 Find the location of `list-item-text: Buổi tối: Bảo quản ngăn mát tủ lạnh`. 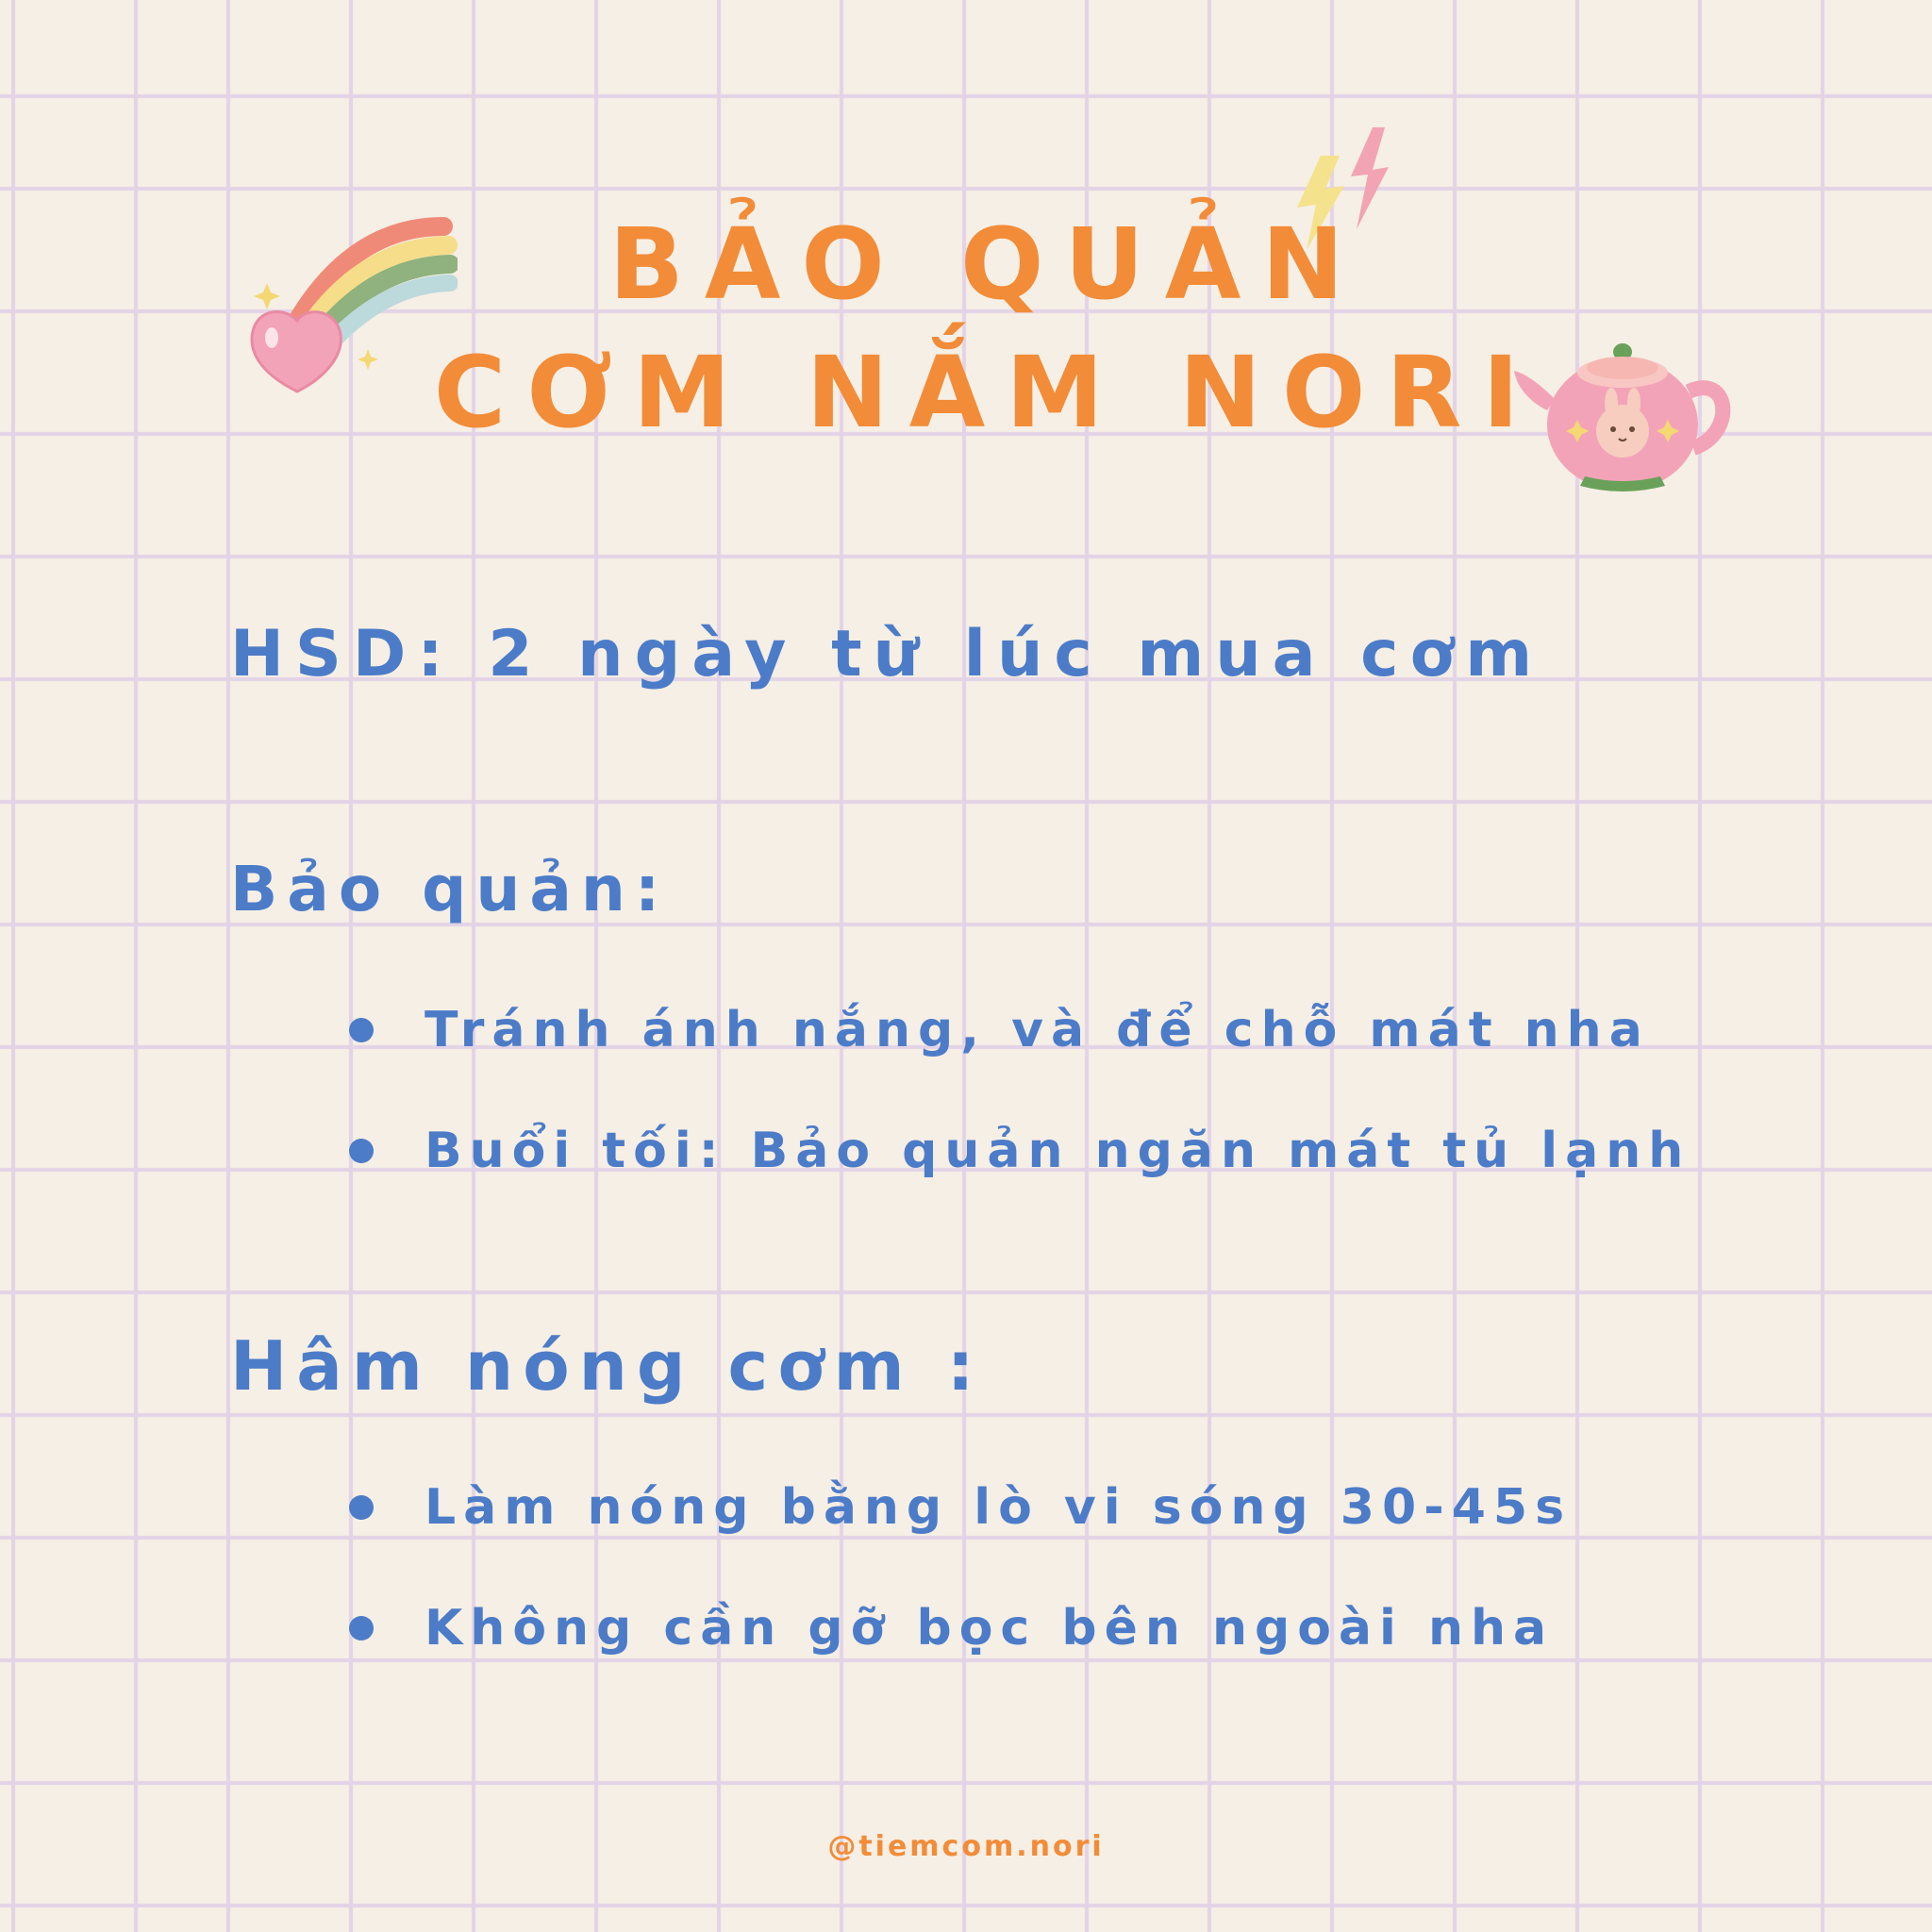

list-item-text: Buổi tối: Bảo quản ngăn mát tủ lạnh is located at coordinates (1058, 1151).